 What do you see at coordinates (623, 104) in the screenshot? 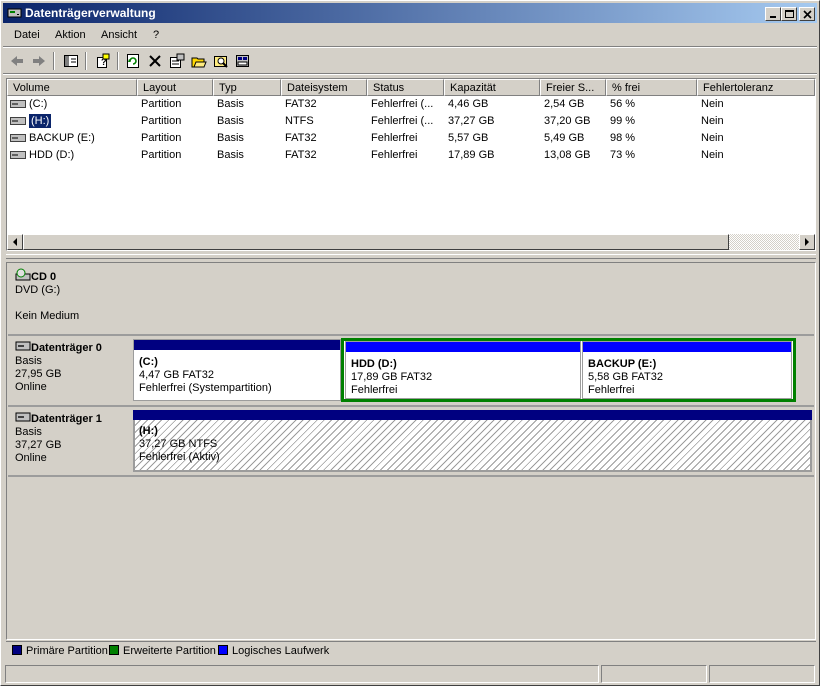
I see `cell-pct: 56 %` at bounding box center [623, 104].